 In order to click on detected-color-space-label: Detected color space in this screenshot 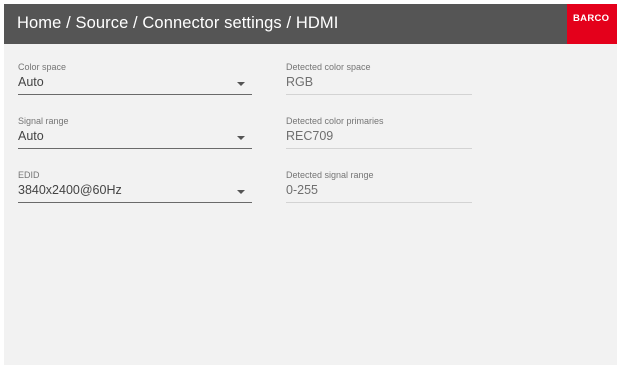, I will do `click(328, 67)`.